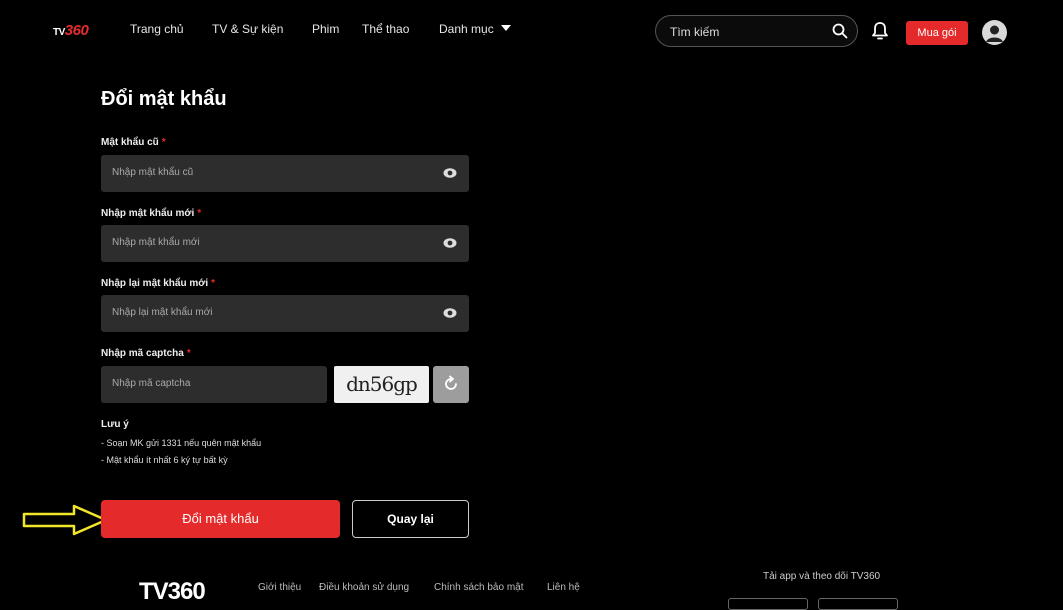 Image resolution: width=1063 pixels, height=610 pixels. I want to click on logo-tv: TV, so click(59, 32).